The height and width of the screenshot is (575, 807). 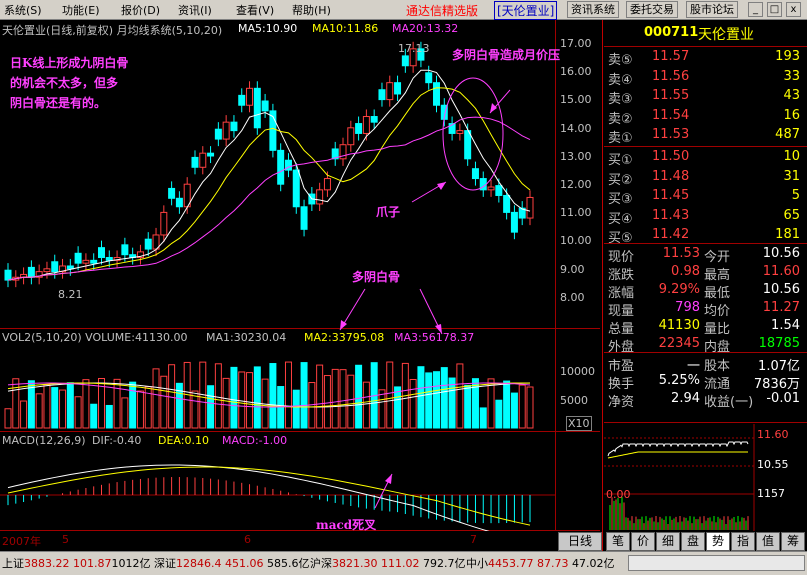 What do you see at coordinates (706, 136) in the screenshot?
I see `ask-row: 卖① 11.53 487` at bounding box center [706, 136].